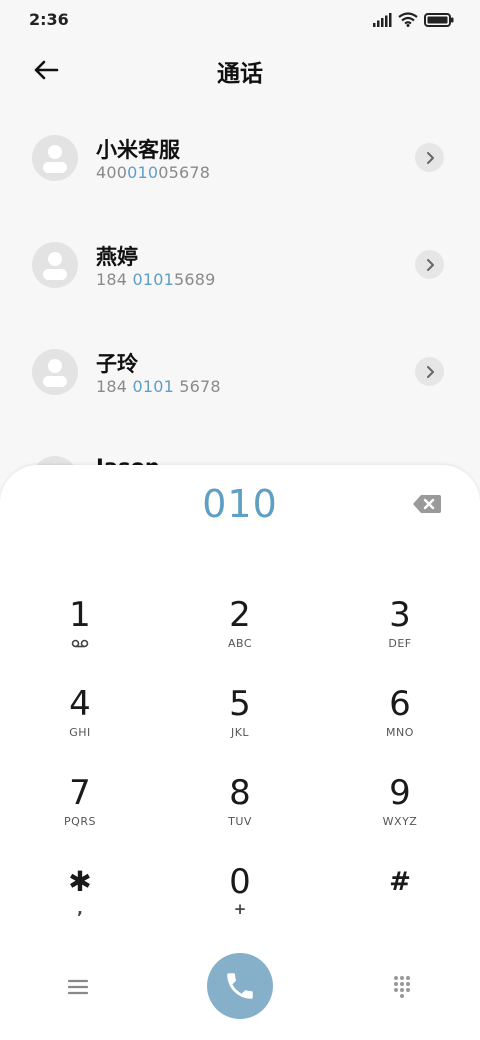 This screenshot has width=480, height=1040. I want to click on key-7: 7 PQRS, so click(80, 813).